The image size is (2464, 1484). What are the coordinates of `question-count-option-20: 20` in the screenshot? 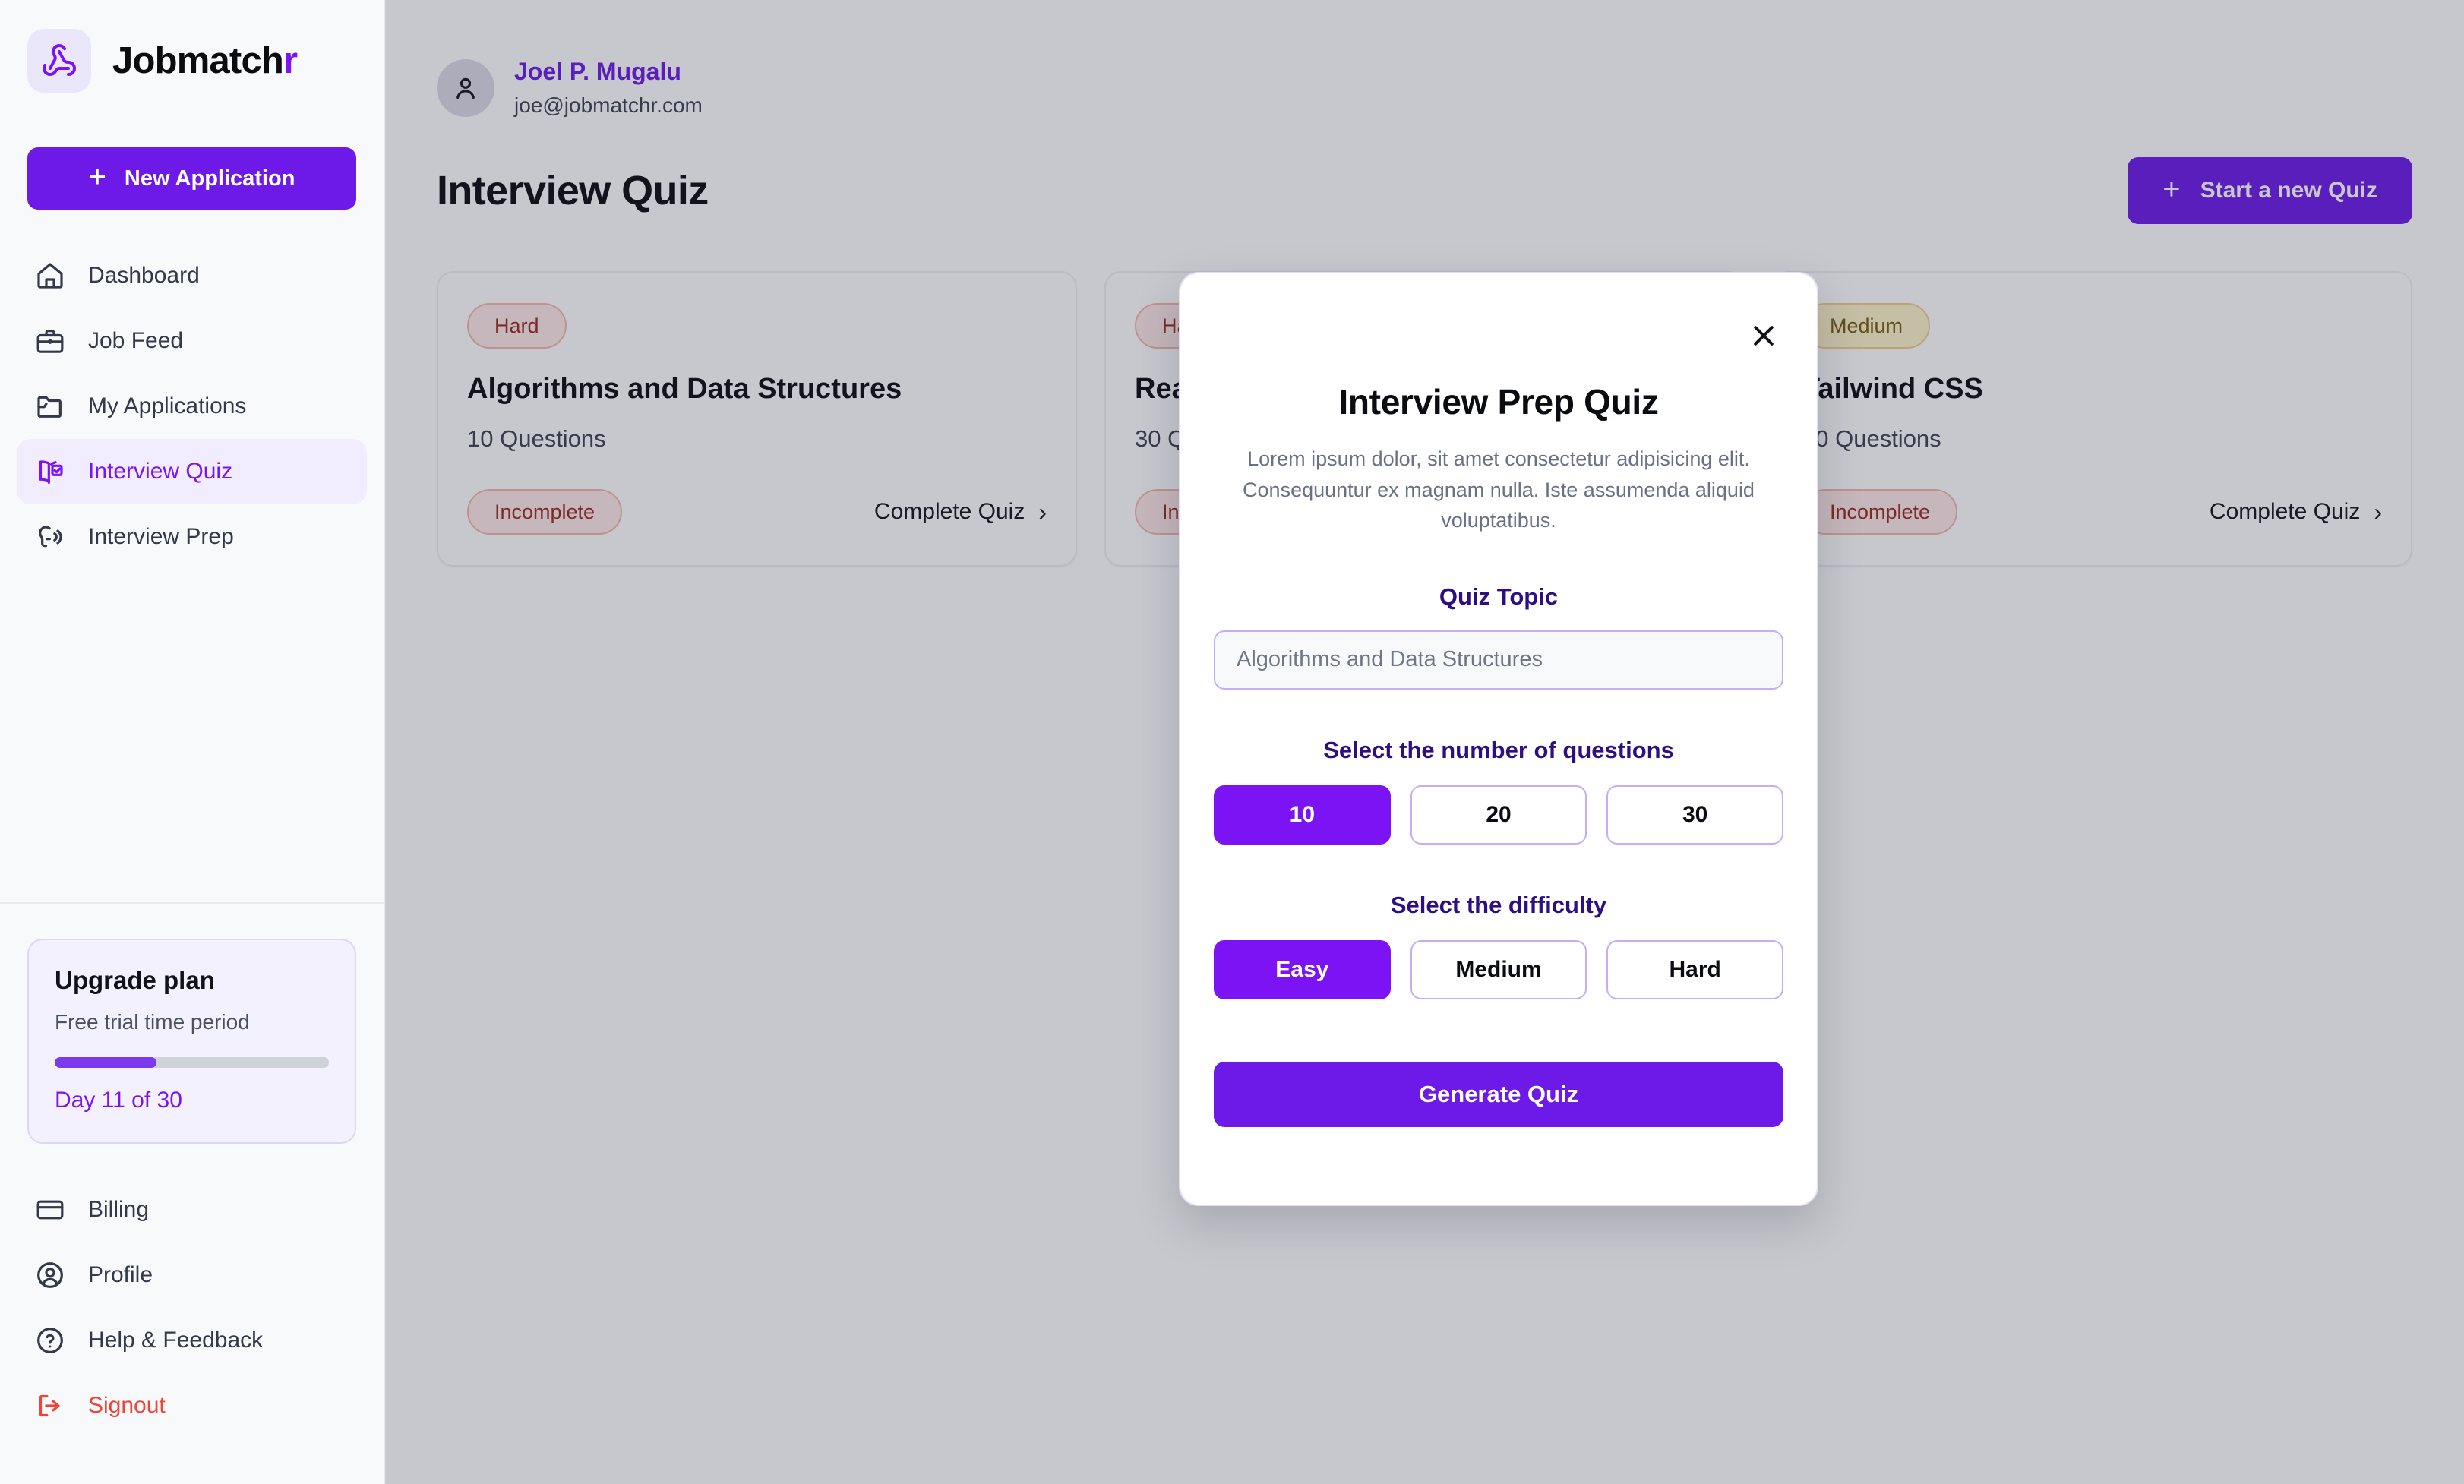 It's located at (1498, 815).